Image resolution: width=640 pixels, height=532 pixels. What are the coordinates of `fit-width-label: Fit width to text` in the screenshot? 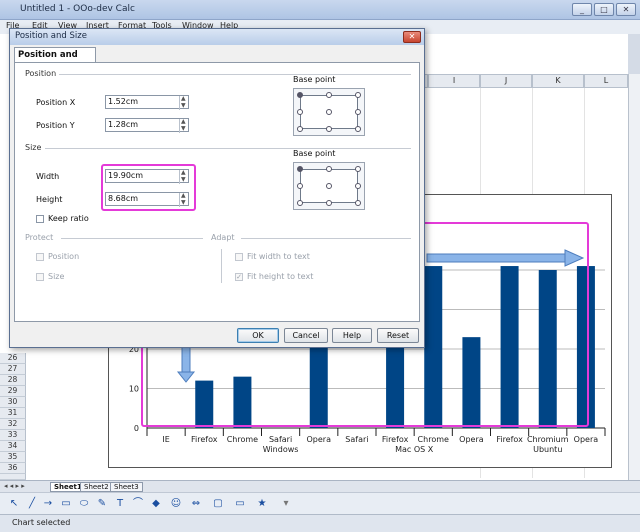 It's located at (278, 256).